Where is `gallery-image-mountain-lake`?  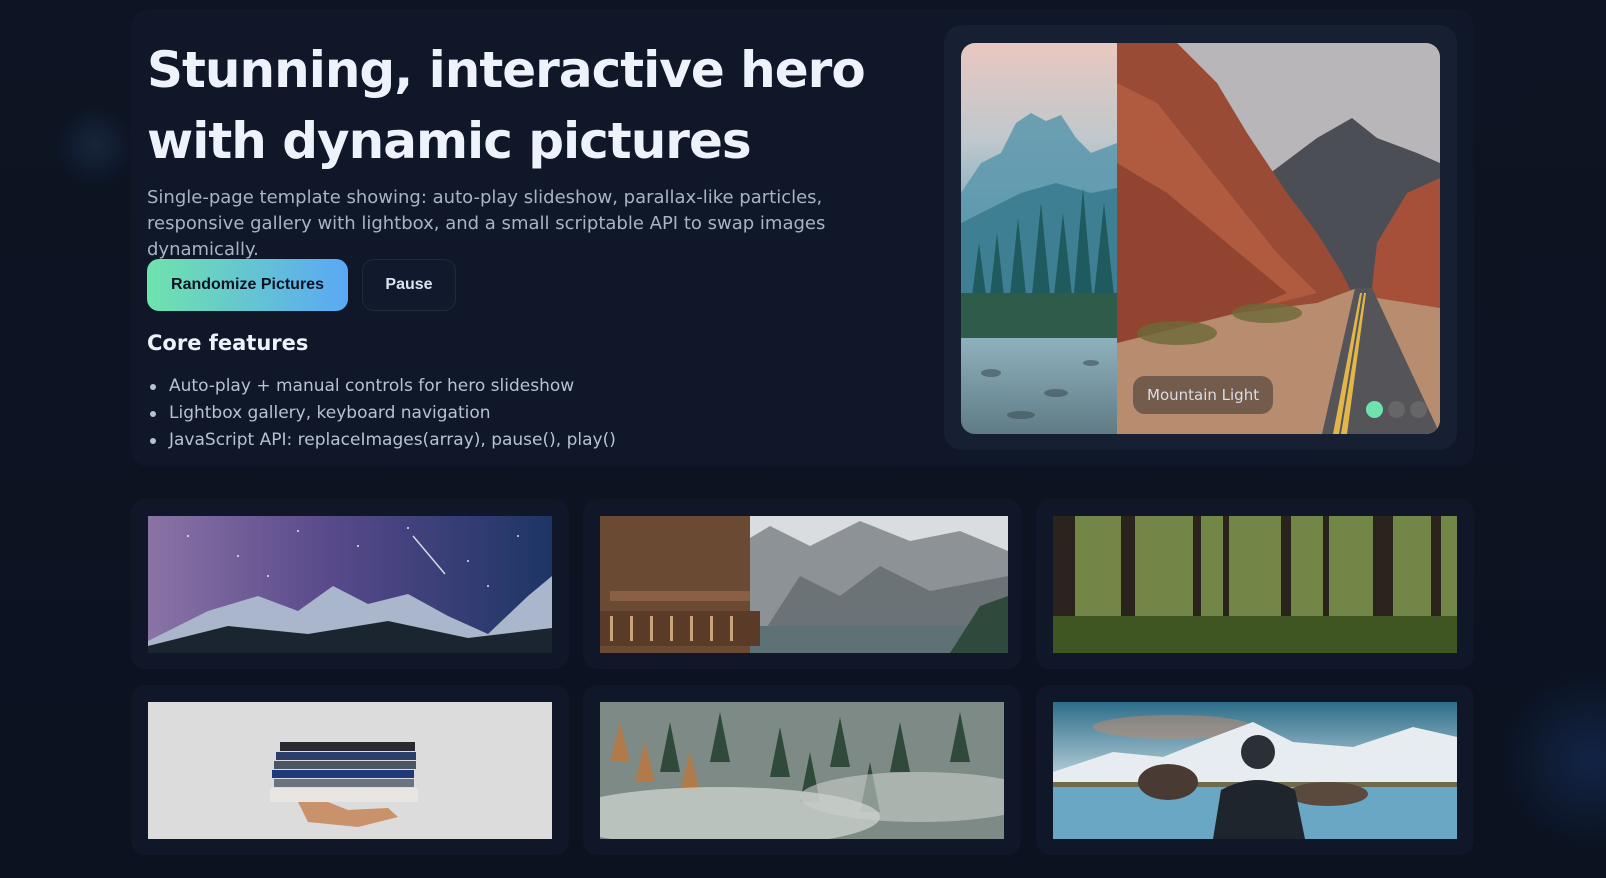
gallery-image-mountain-lake is located at coordinates (804, 584).